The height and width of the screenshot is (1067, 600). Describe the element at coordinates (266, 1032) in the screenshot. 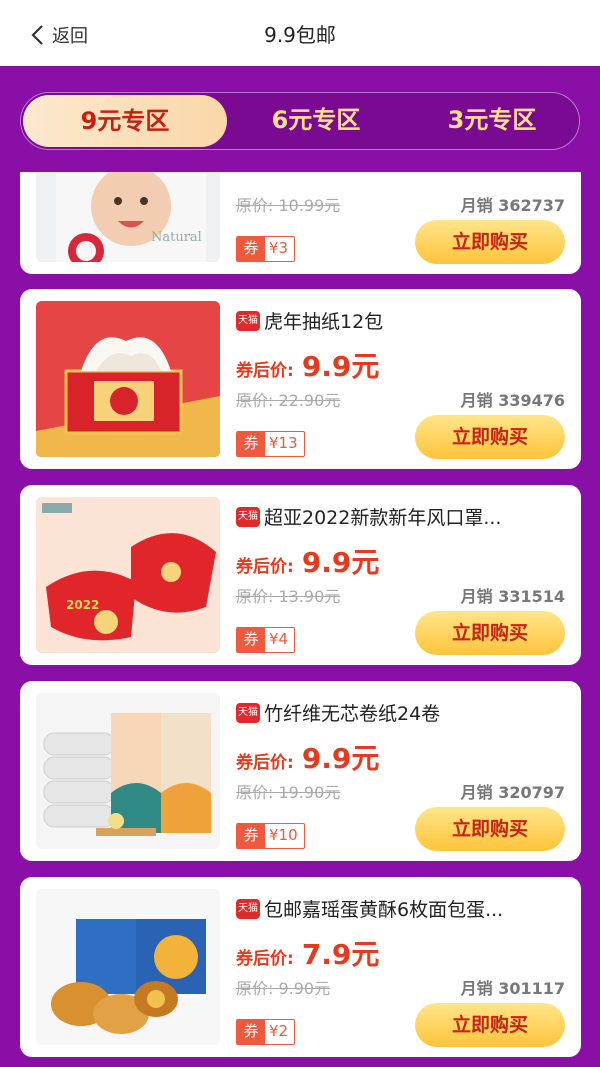

I see `coupon-badge: 券 ¥2` at that location.